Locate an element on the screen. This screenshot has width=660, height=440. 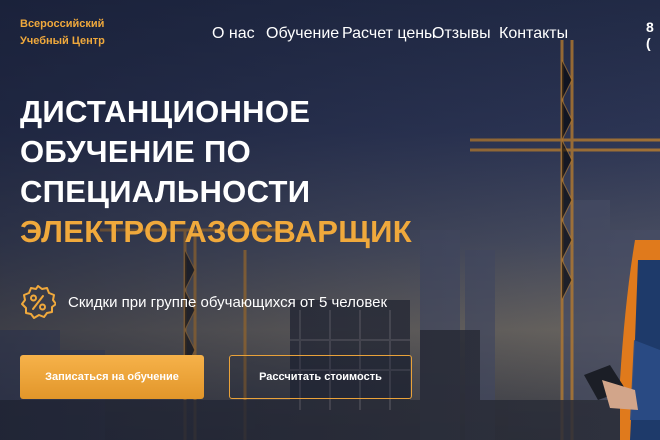
enroll-button: Записаться на обучение is located at coordinates (112, 377).